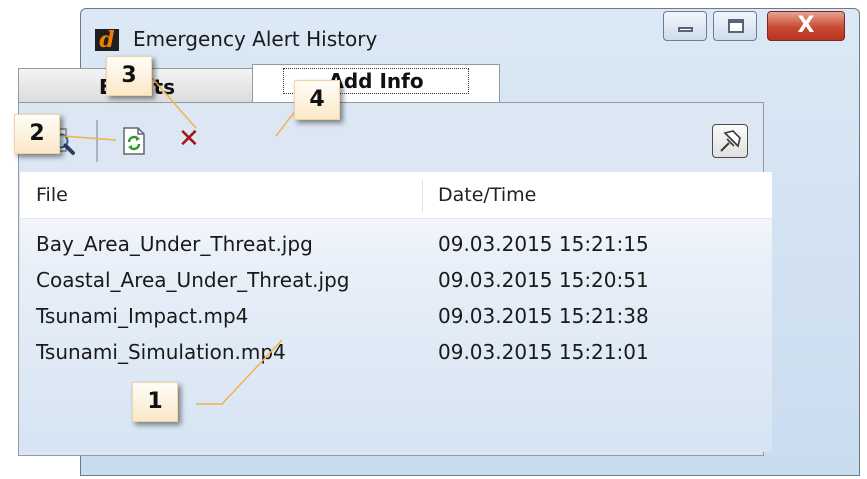  I want to click on callout-2: 2, so click(37, 134).